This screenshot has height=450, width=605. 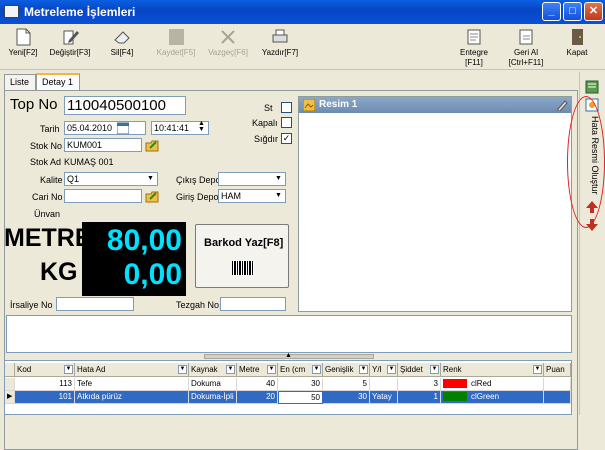 I want to click on undo-button: Geri Al [Ctrl+F11], so click(x=526, y=47).